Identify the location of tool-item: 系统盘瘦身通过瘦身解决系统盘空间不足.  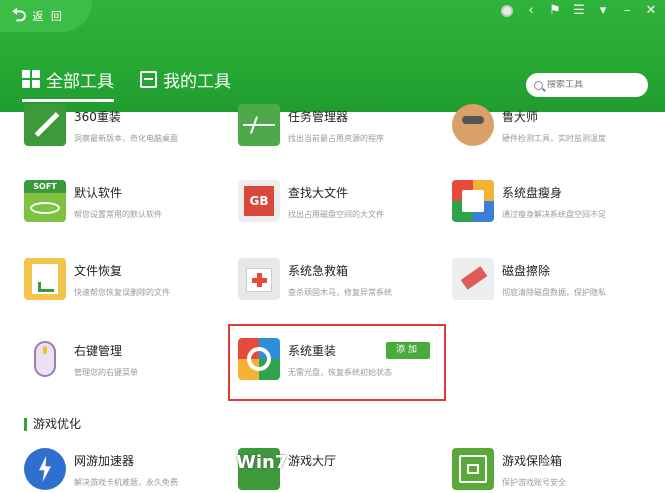
(552, 210).